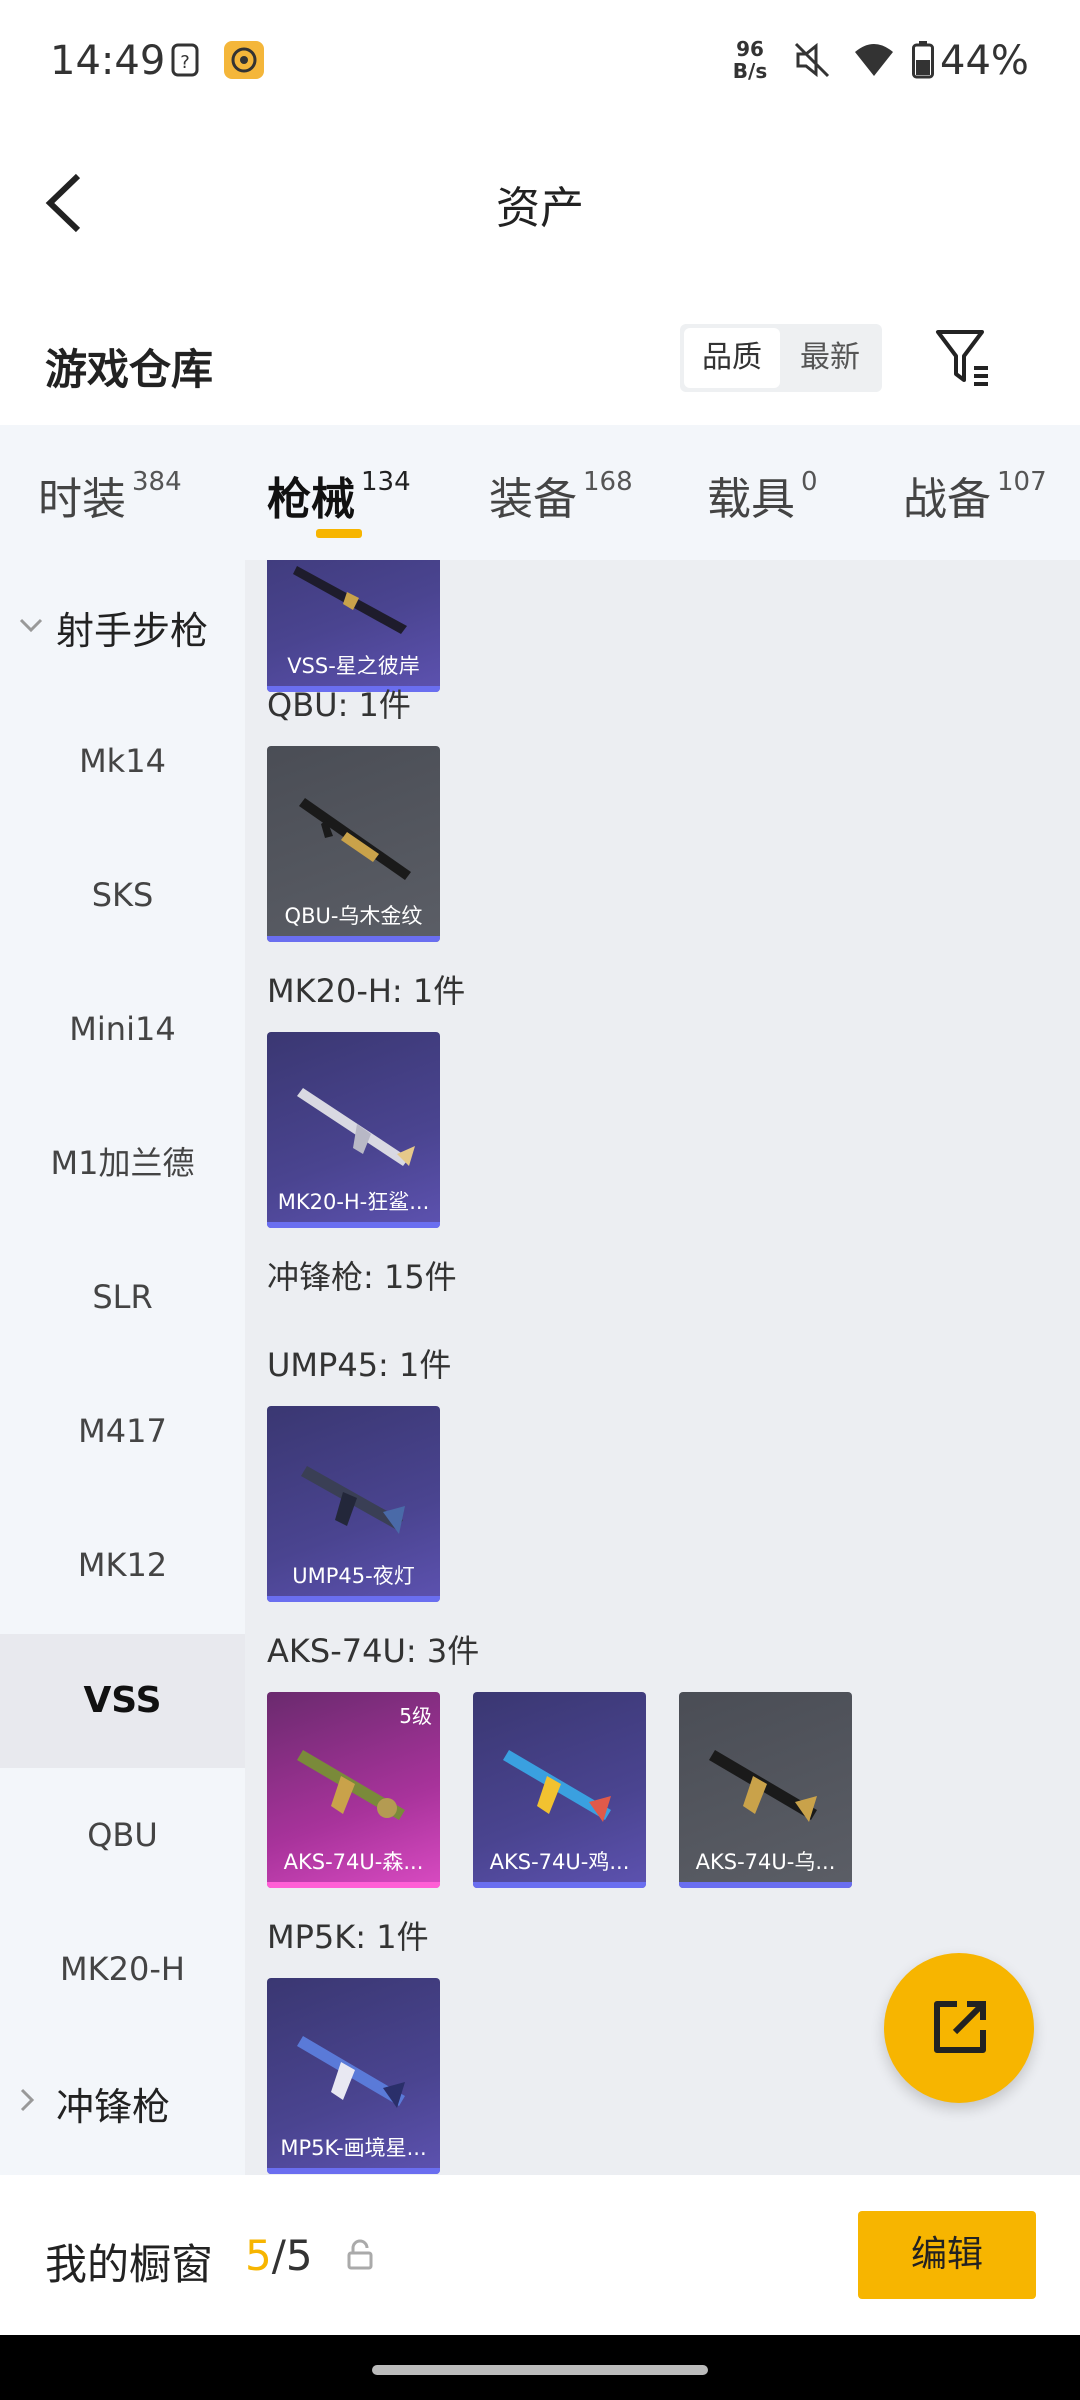 The height and width of the screenshot is (2400, 1080). I want to click on edit-button: 编辑, so click(947, 2255).